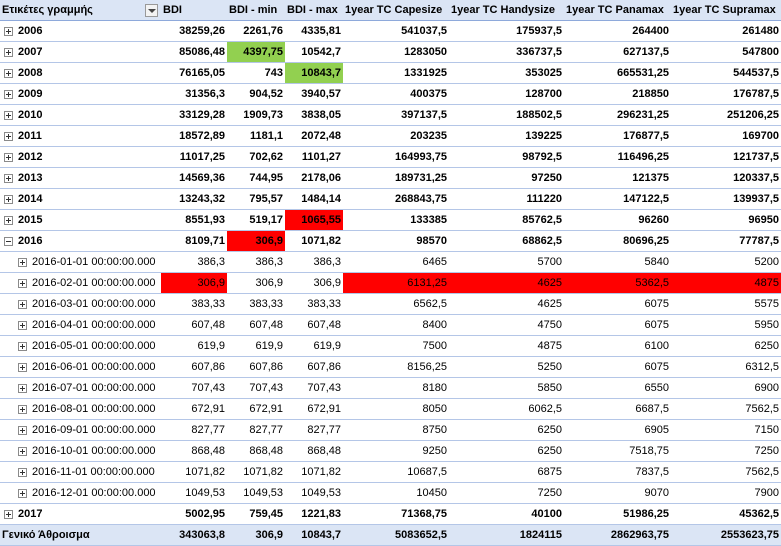 Image resolution: width=781 pixels, height=546 pixels. I want to click on cell-panamax: 627137,5, so click(617, 52).